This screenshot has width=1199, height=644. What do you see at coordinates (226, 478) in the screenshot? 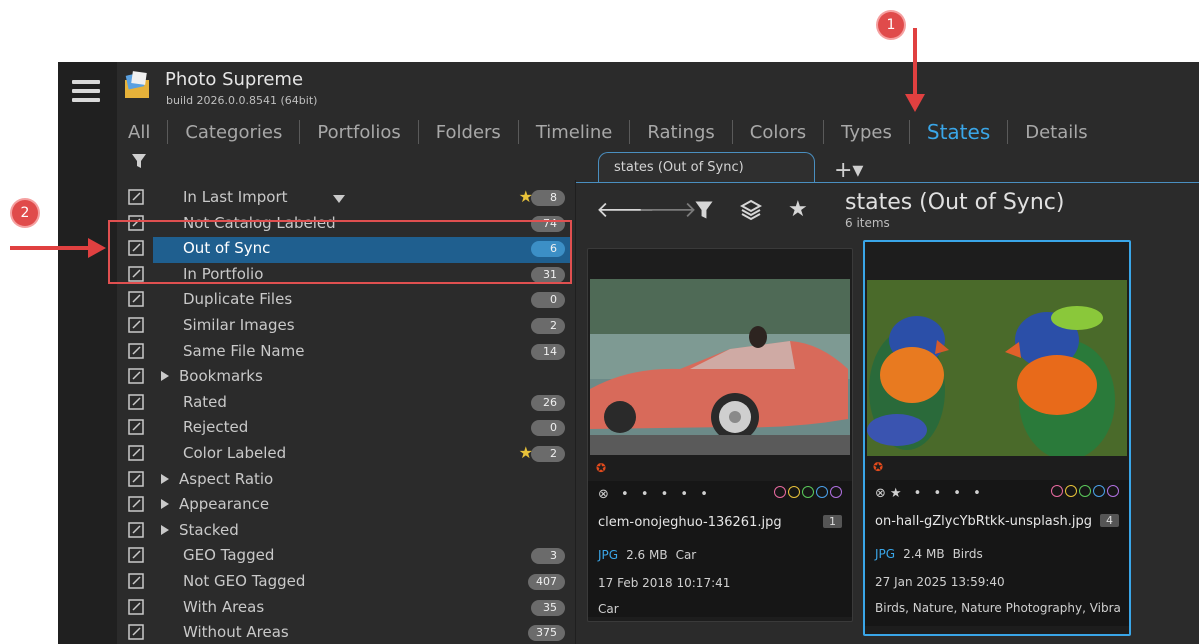
I see `states-tree-item-label: Aspect Ratio` at bounding box center [226, 478].